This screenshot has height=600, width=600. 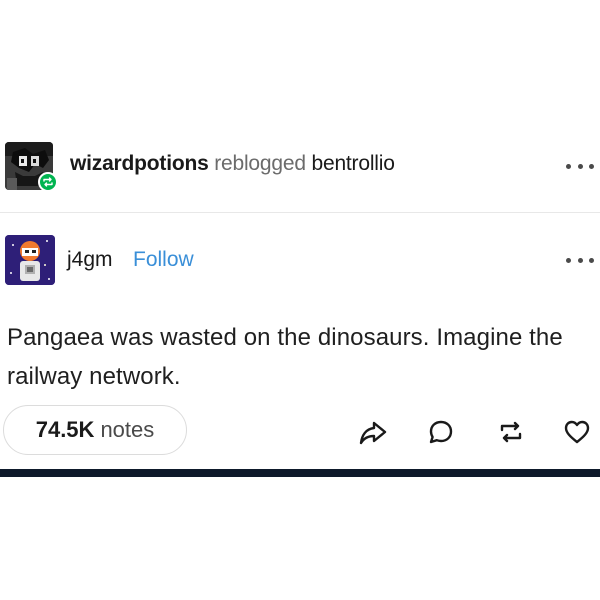 What do you see at coordinates (300, 473) in the screenshot?
I see `bottom-bar` at bounding box center [300, 473].